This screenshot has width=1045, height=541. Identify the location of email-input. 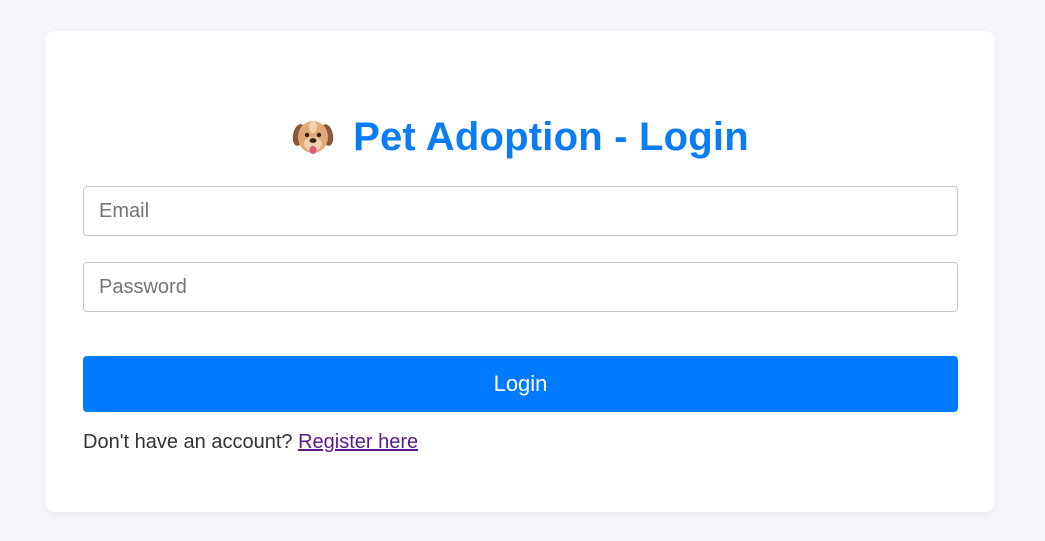
(520, 211).